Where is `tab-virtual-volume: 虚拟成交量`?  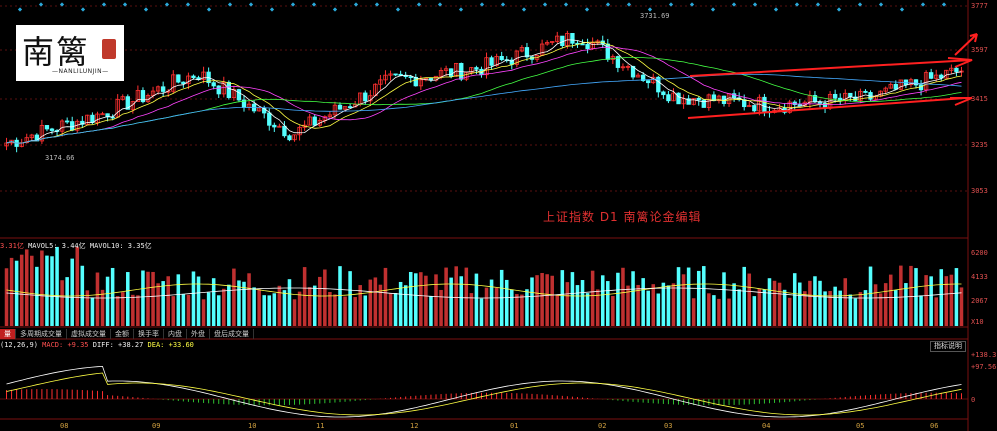
tab-virtual-volume: 虚拟成交量 is located at coordinates (89, 334).